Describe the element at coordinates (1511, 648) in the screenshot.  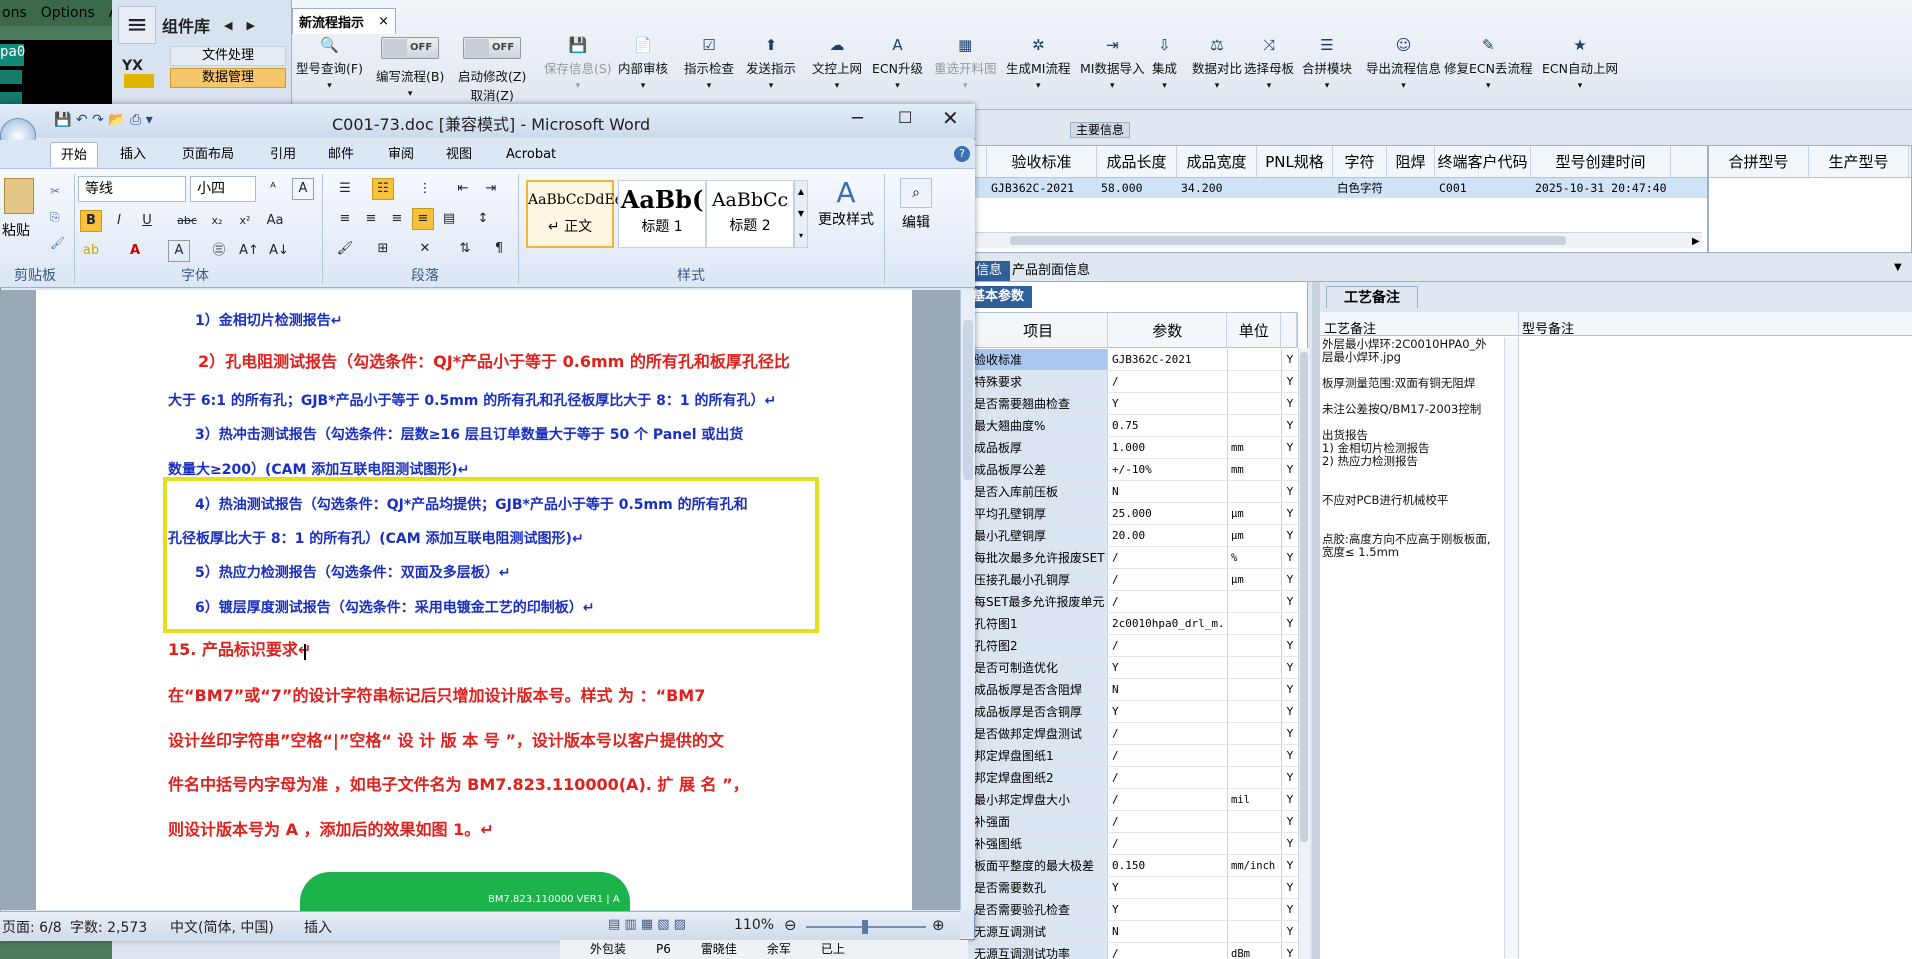
I see `notes-scrollbar` at that location.